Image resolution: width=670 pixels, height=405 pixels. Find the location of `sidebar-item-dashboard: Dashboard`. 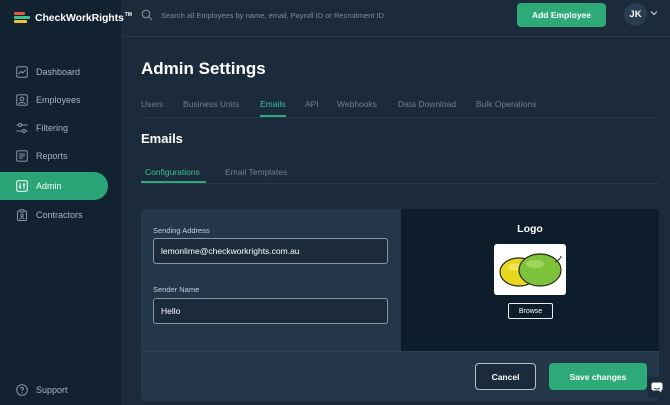

sidebar-item-dashboard: Dashboard is located at coordinates (60, 72).